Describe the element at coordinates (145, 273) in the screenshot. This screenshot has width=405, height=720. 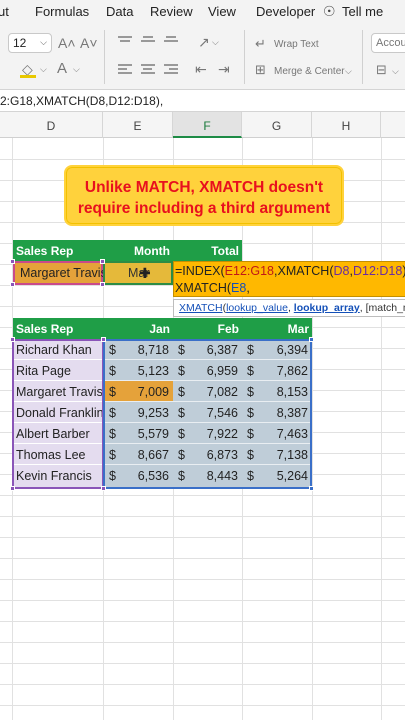
I see `cell-cursor-icon: ✚` at that location.